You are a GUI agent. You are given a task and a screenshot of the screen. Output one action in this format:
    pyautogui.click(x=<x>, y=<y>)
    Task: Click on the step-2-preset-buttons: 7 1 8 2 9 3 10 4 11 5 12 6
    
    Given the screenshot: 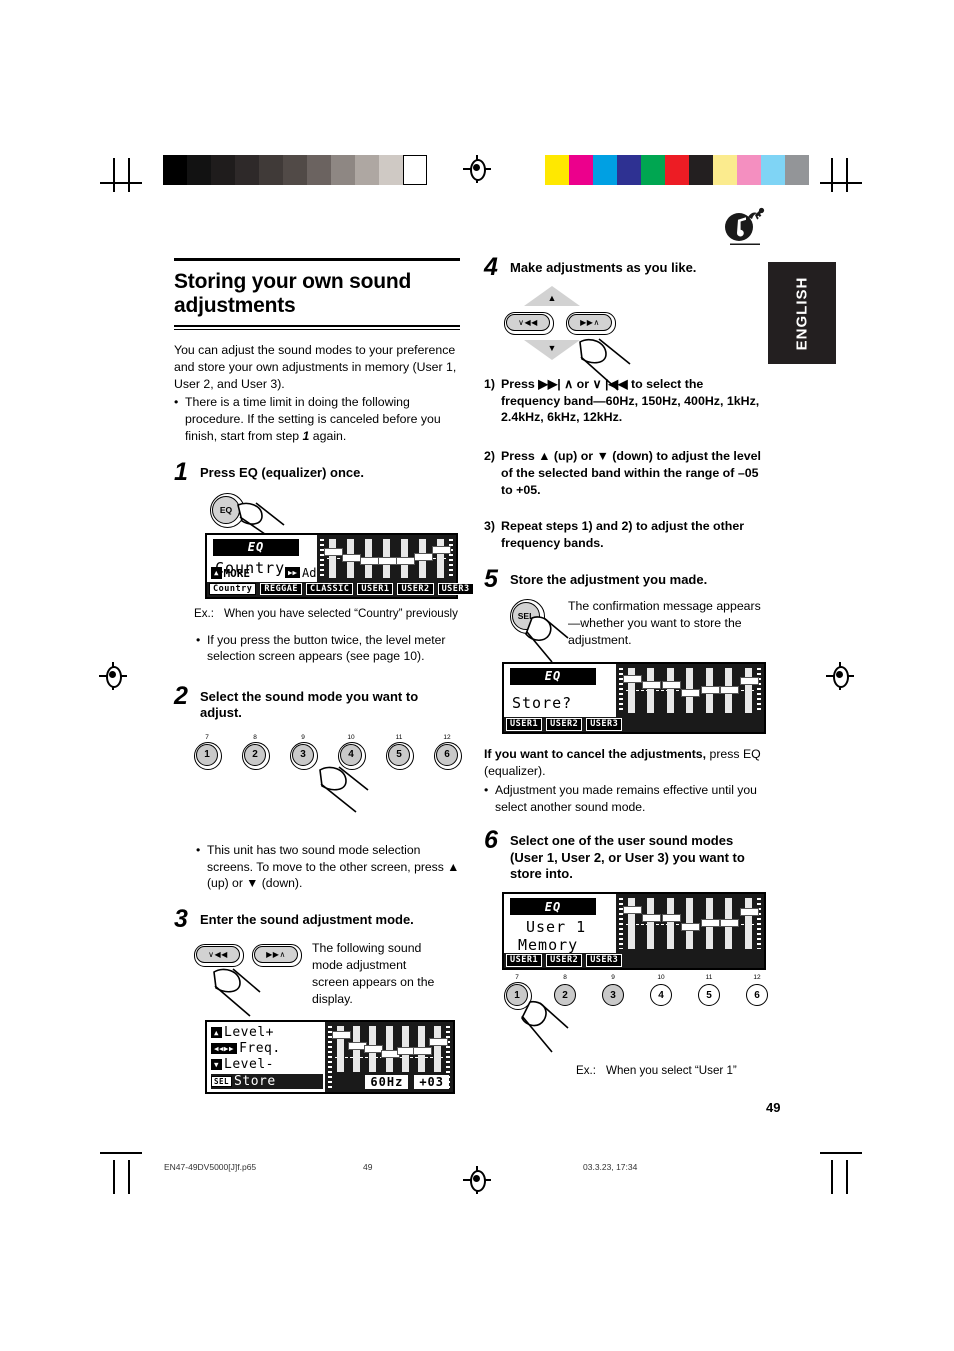 What is the action you would take?
    pyautogui.click(x=328, y=773)
    